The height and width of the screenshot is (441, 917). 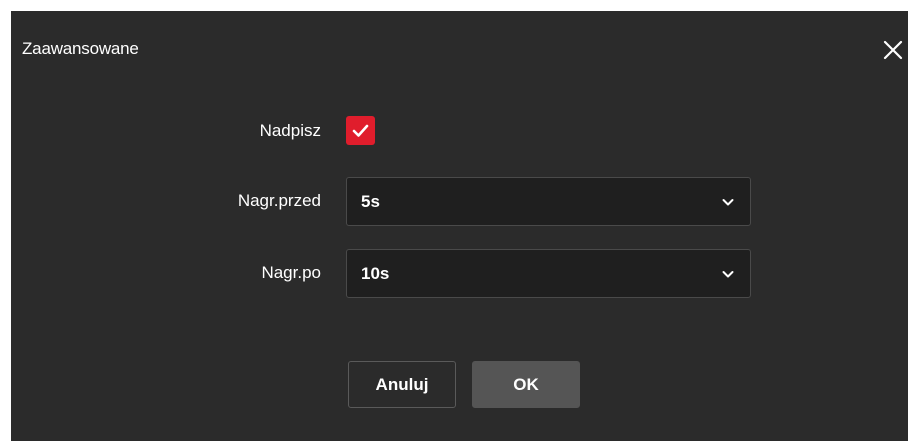 I want to click on close-icon, so click(x=893, y=50).